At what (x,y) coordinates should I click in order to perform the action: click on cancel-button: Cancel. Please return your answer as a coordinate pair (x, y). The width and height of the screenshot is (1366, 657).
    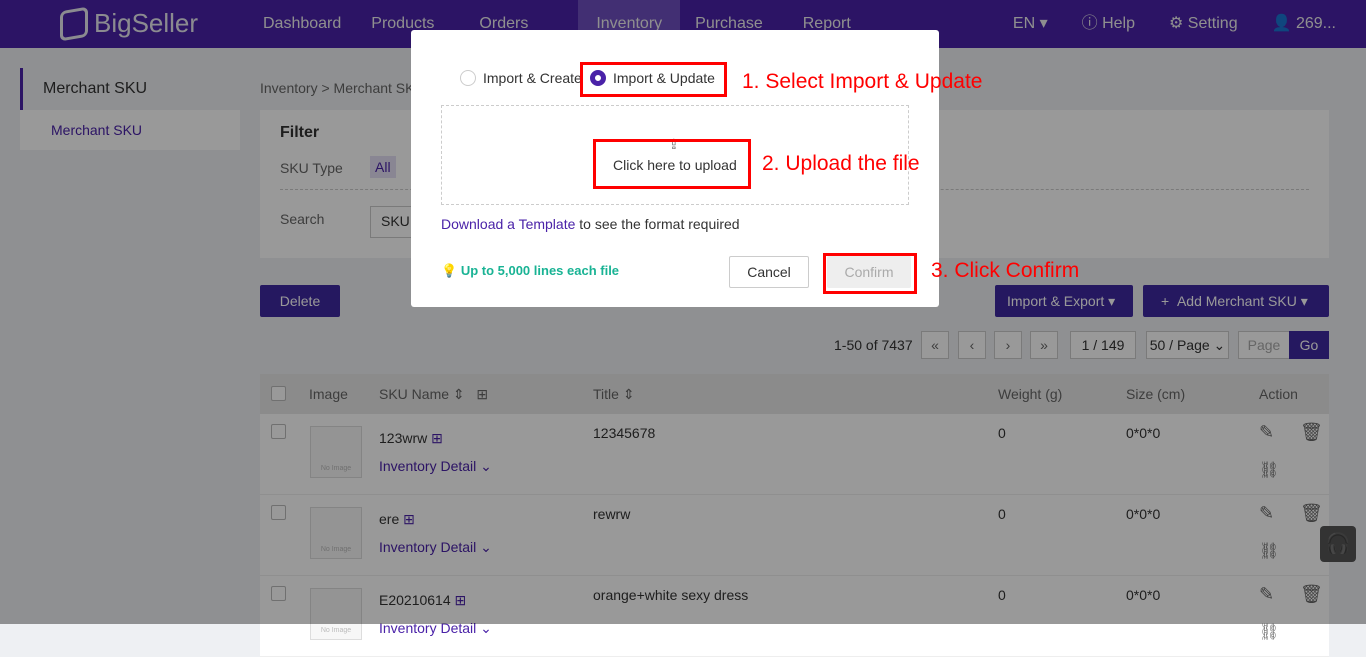
    Looking at the image, I should click on (769, 272).